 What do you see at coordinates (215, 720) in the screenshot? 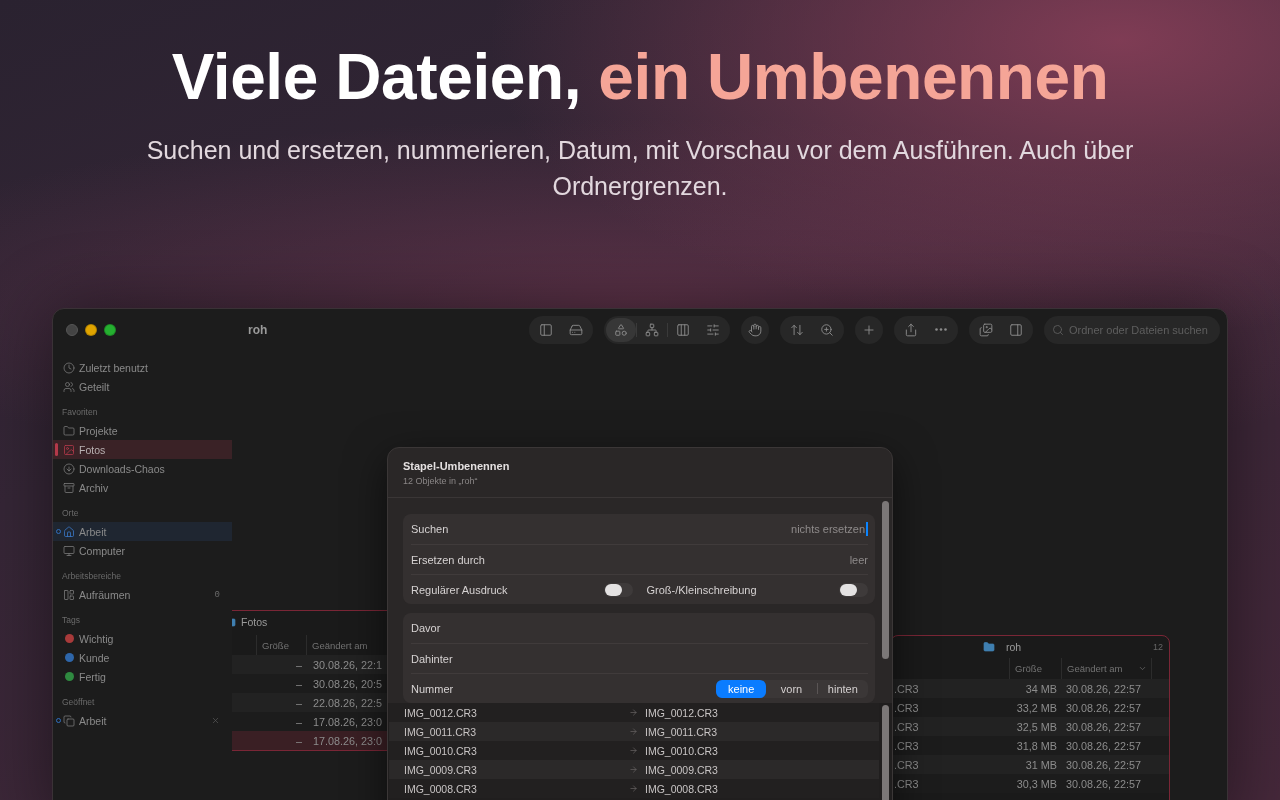
I see `close-icon` at bounding box center [215, 720].